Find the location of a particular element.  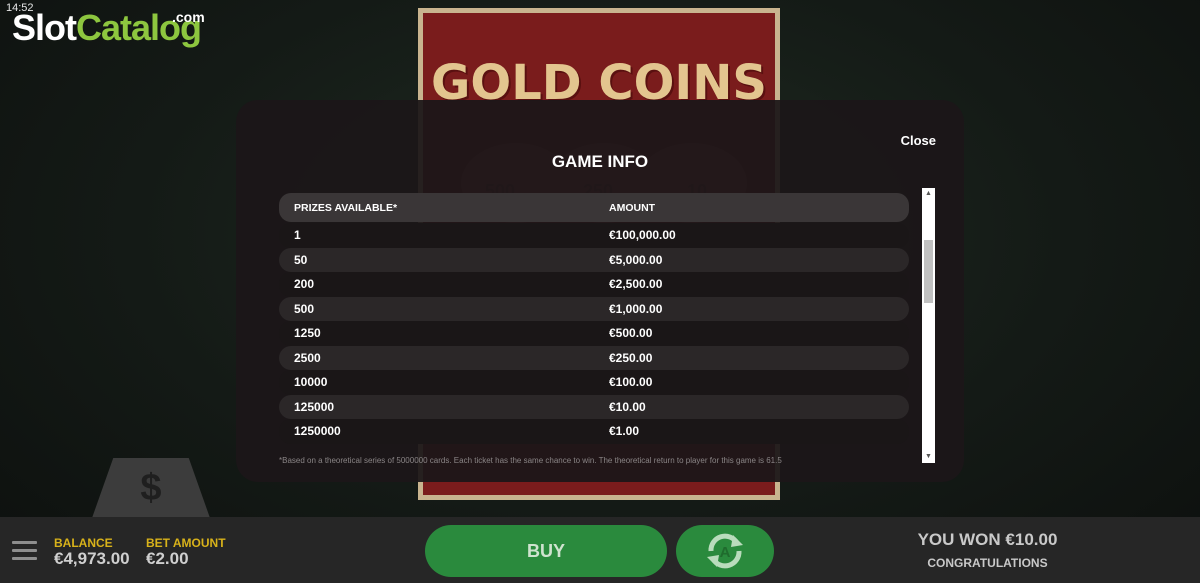

table-row: 1 €100,000.00 is located at coordinates (594, 235).